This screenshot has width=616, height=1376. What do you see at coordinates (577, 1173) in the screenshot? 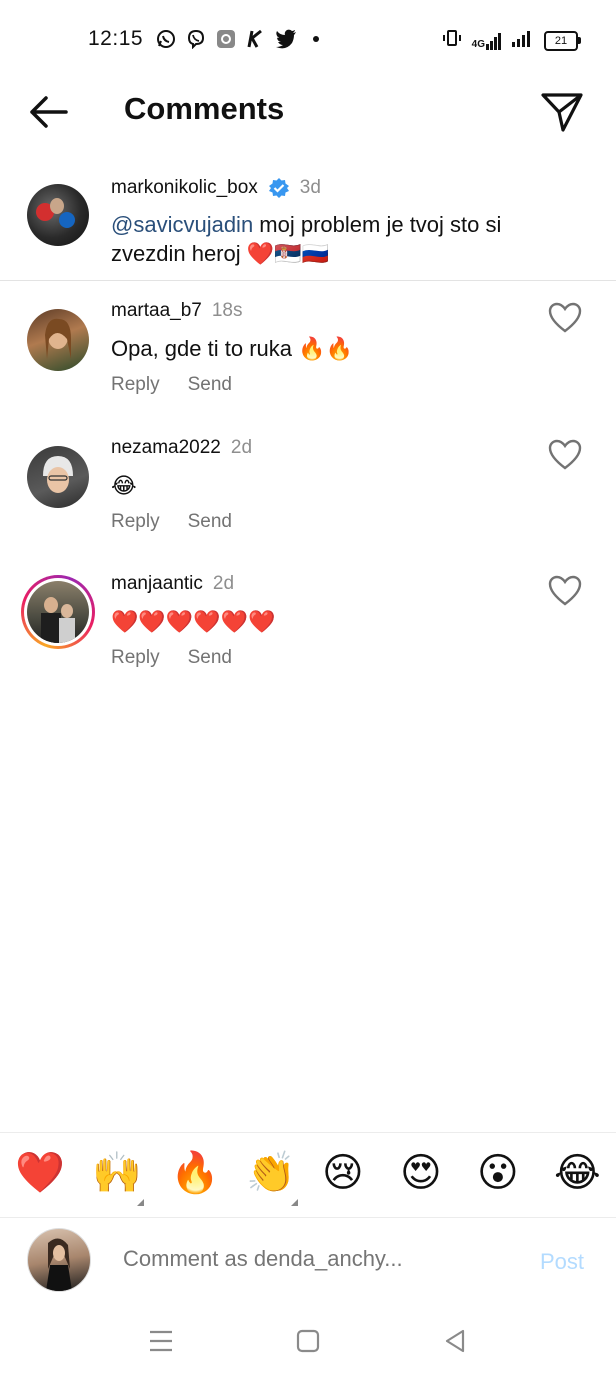
I see `emoji-laughing-button: 😂` at bounding box center [577, 1173].